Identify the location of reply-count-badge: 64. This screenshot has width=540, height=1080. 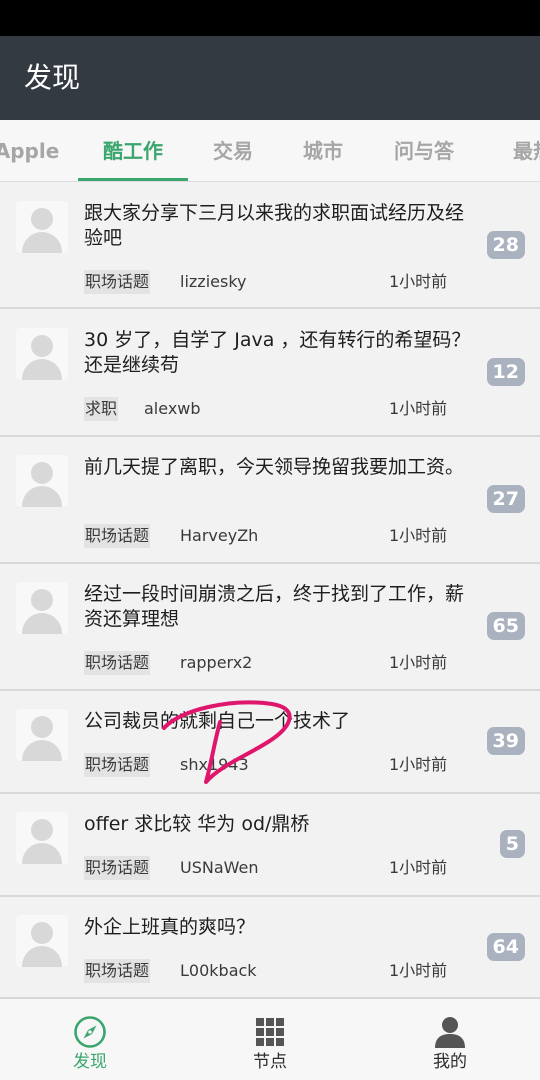
(505, 947).